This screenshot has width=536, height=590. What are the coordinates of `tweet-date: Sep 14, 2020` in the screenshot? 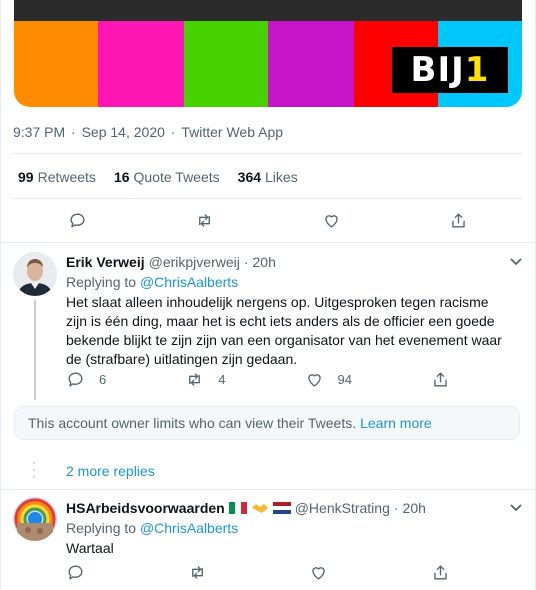 It's located at (123, 132).